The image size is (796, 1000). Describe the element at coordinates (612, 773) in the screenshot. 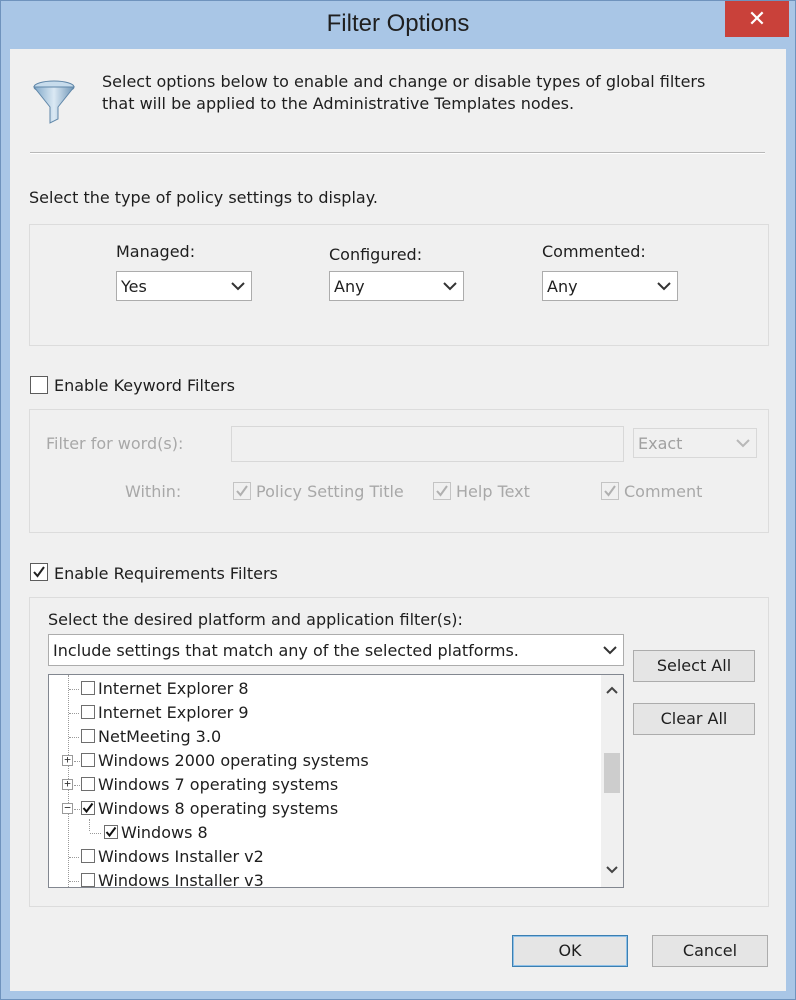

I see `scrollbar-thumb` at that location.